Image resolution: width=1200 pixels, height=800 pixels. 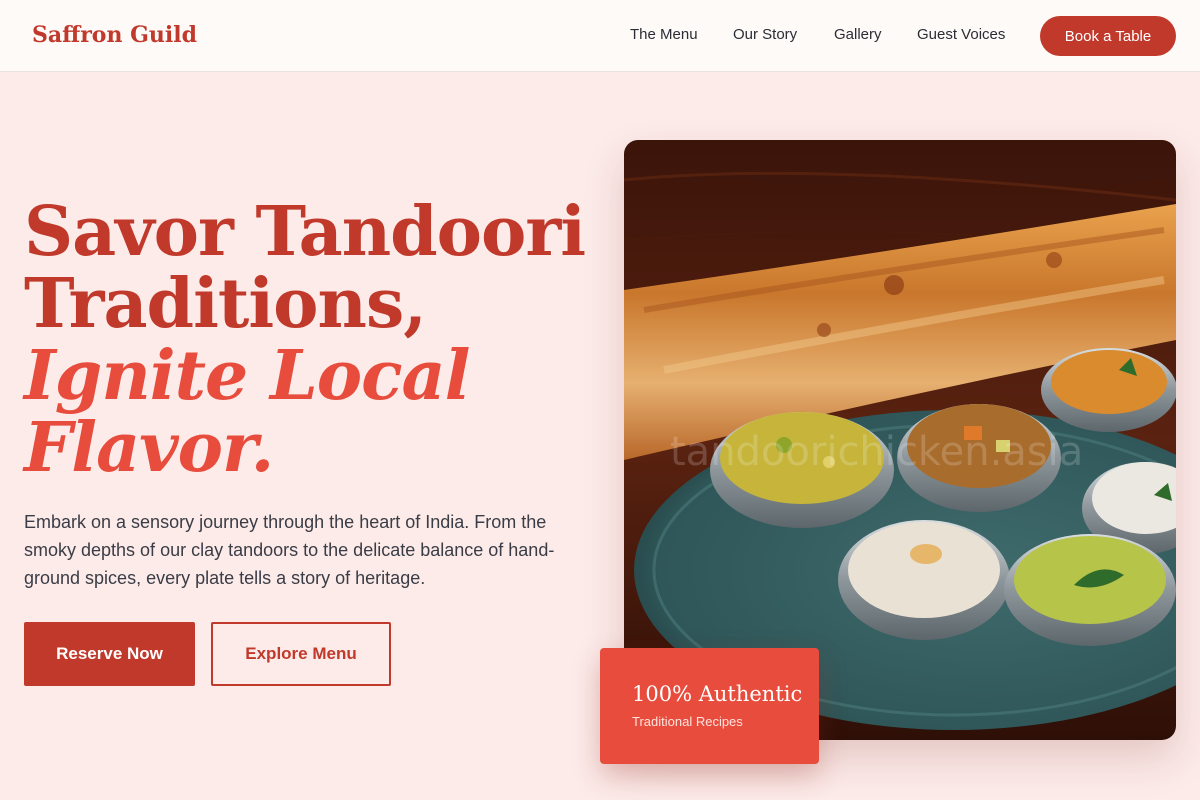 I want to click on authentic-badge: 100% Authentic Traditional Recipes, so click(x=709, y=706).